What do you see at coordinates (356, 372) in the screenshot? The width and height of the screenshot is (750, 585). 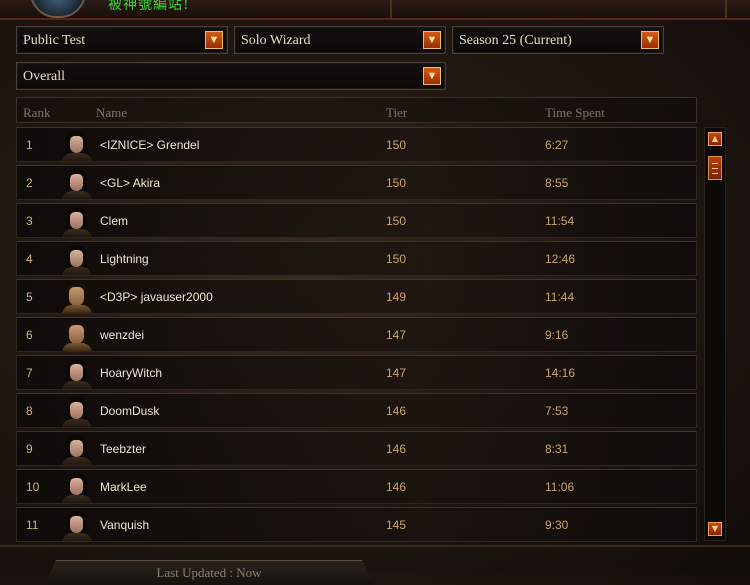 I see `leaderboard-row: 7 HoaryWitch 147 14:16` at bounding box center [356, 372].